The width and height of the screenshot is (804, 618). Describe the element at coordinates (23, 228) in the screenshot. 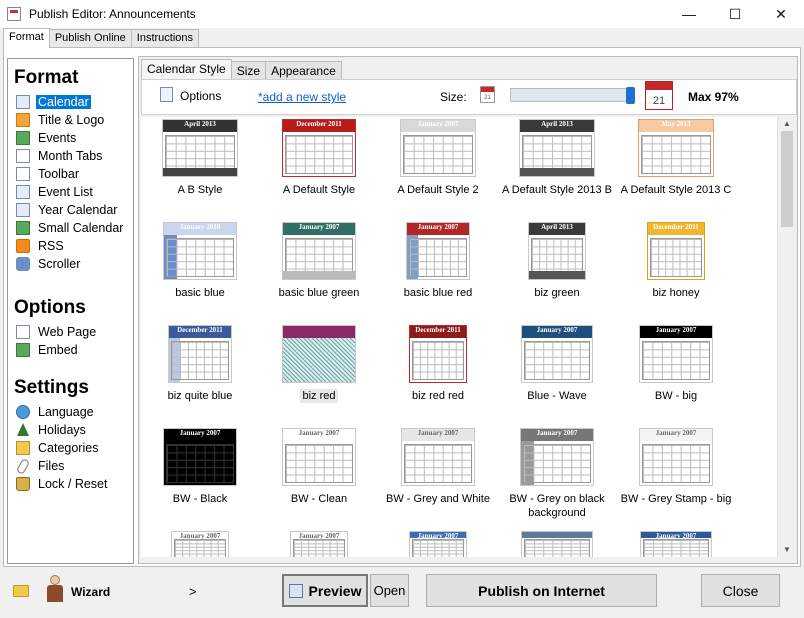

I see `small-calendar-icon` at that location.